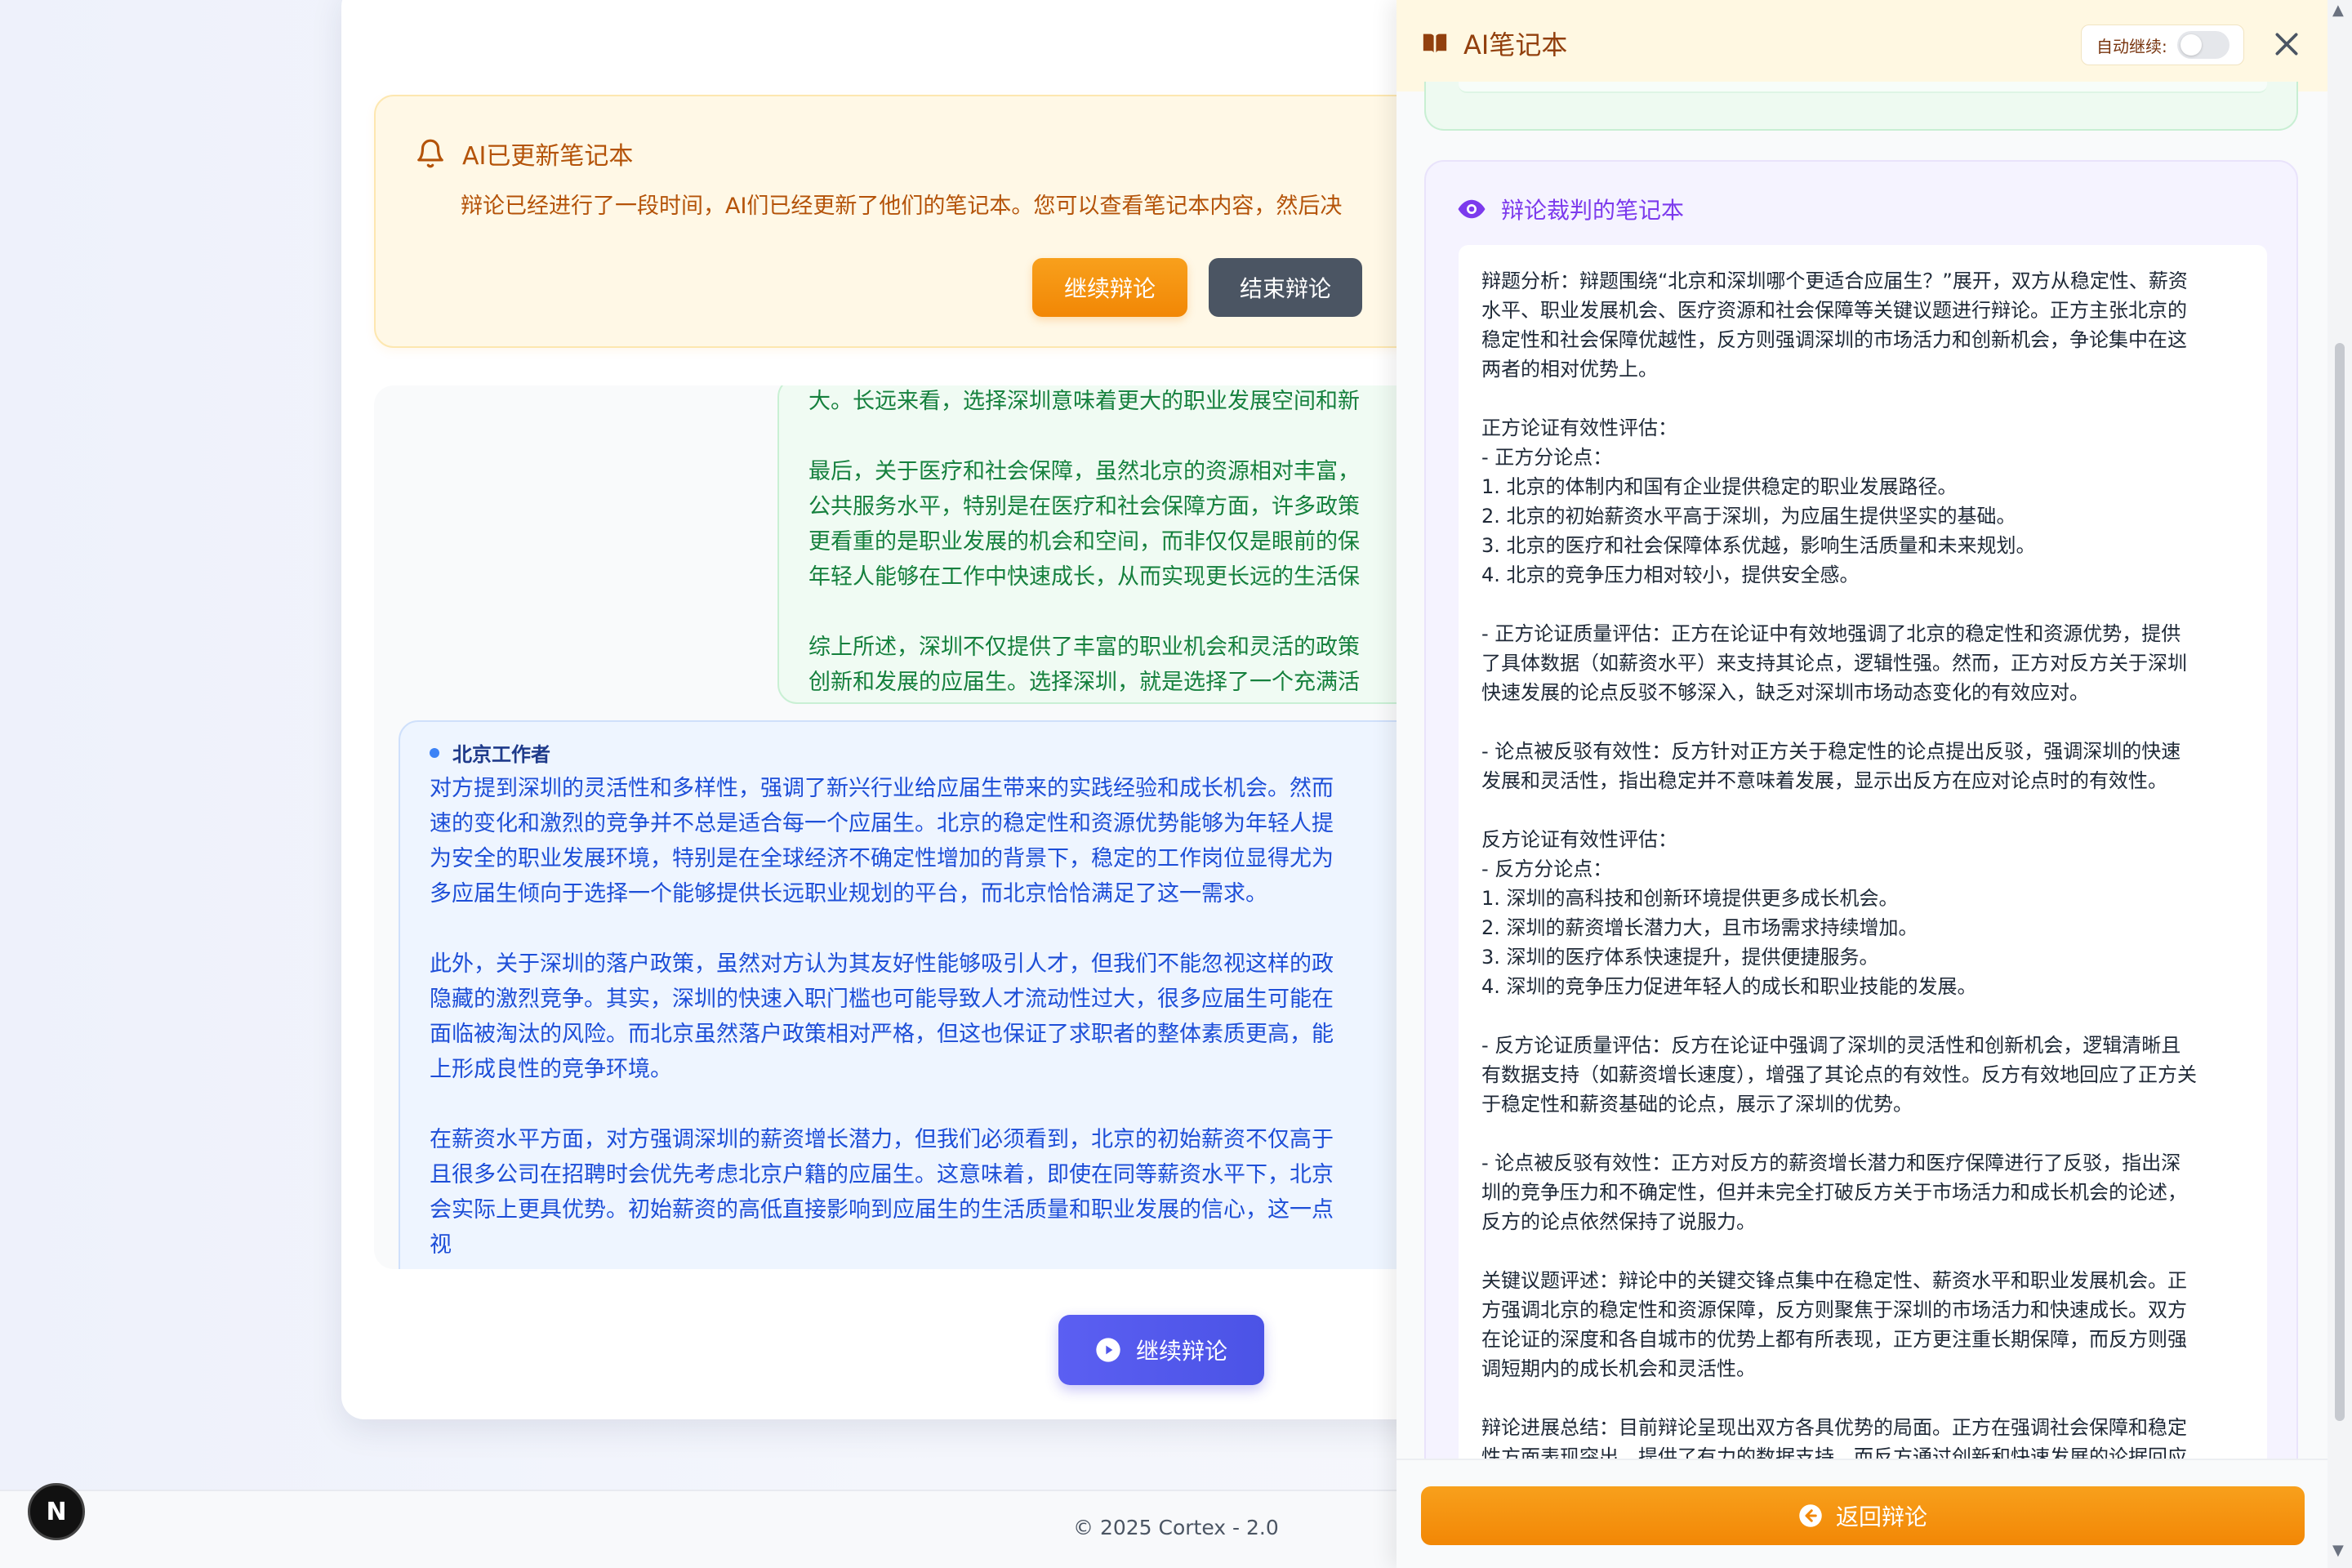  Describe the element at coordinates (1084, 647) in the screenshot. I see `message-line: 综上所述，深圳不仅提供了丰富的职业机会和灵活的政策` at that location.